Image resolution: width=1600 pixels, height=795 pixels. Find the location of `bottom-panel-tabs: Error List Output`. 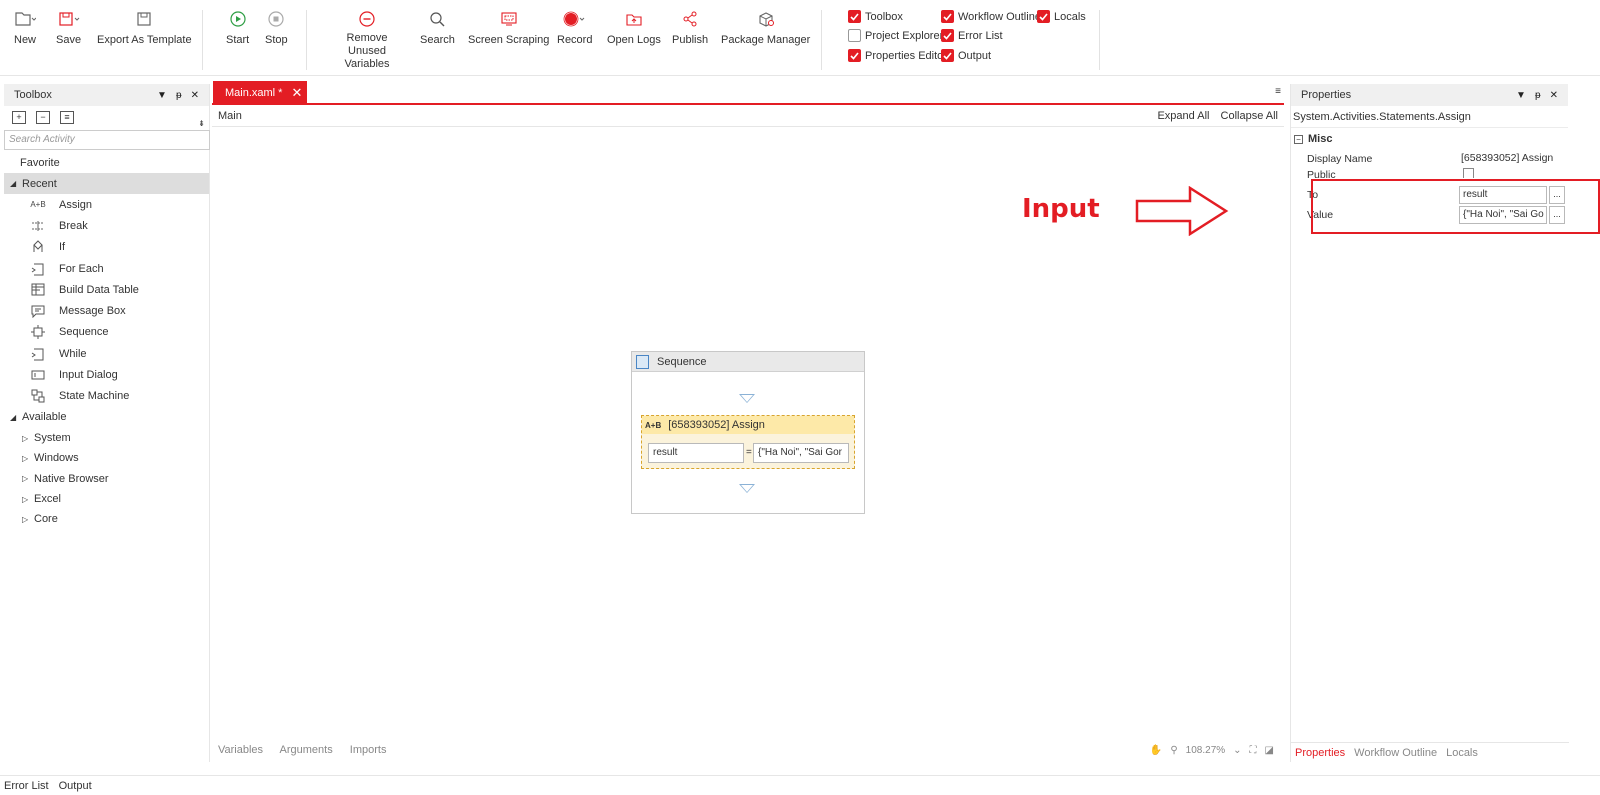

bottom-panel-tabs: Error List Output is located at coordinates (800, 785).